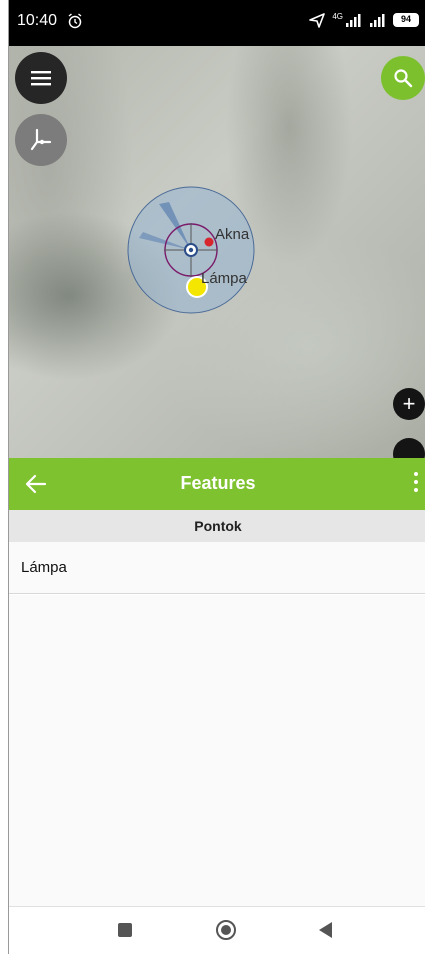  What do you see at coordinates (363, 20) in the screenshot?
I see `status-icons: 4G 94` at bounding box center [363, 20].